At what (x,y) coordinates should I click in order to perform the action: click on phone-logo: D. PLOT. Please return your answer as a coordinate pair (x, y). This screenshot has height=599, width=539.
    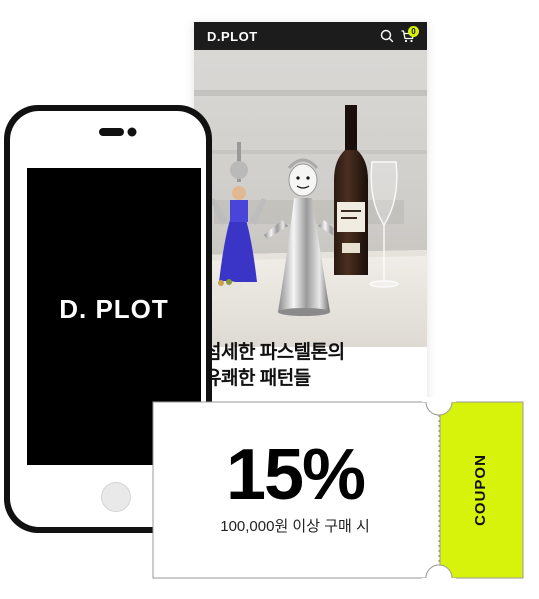
    Looking at the image, I should click on (114, 309).